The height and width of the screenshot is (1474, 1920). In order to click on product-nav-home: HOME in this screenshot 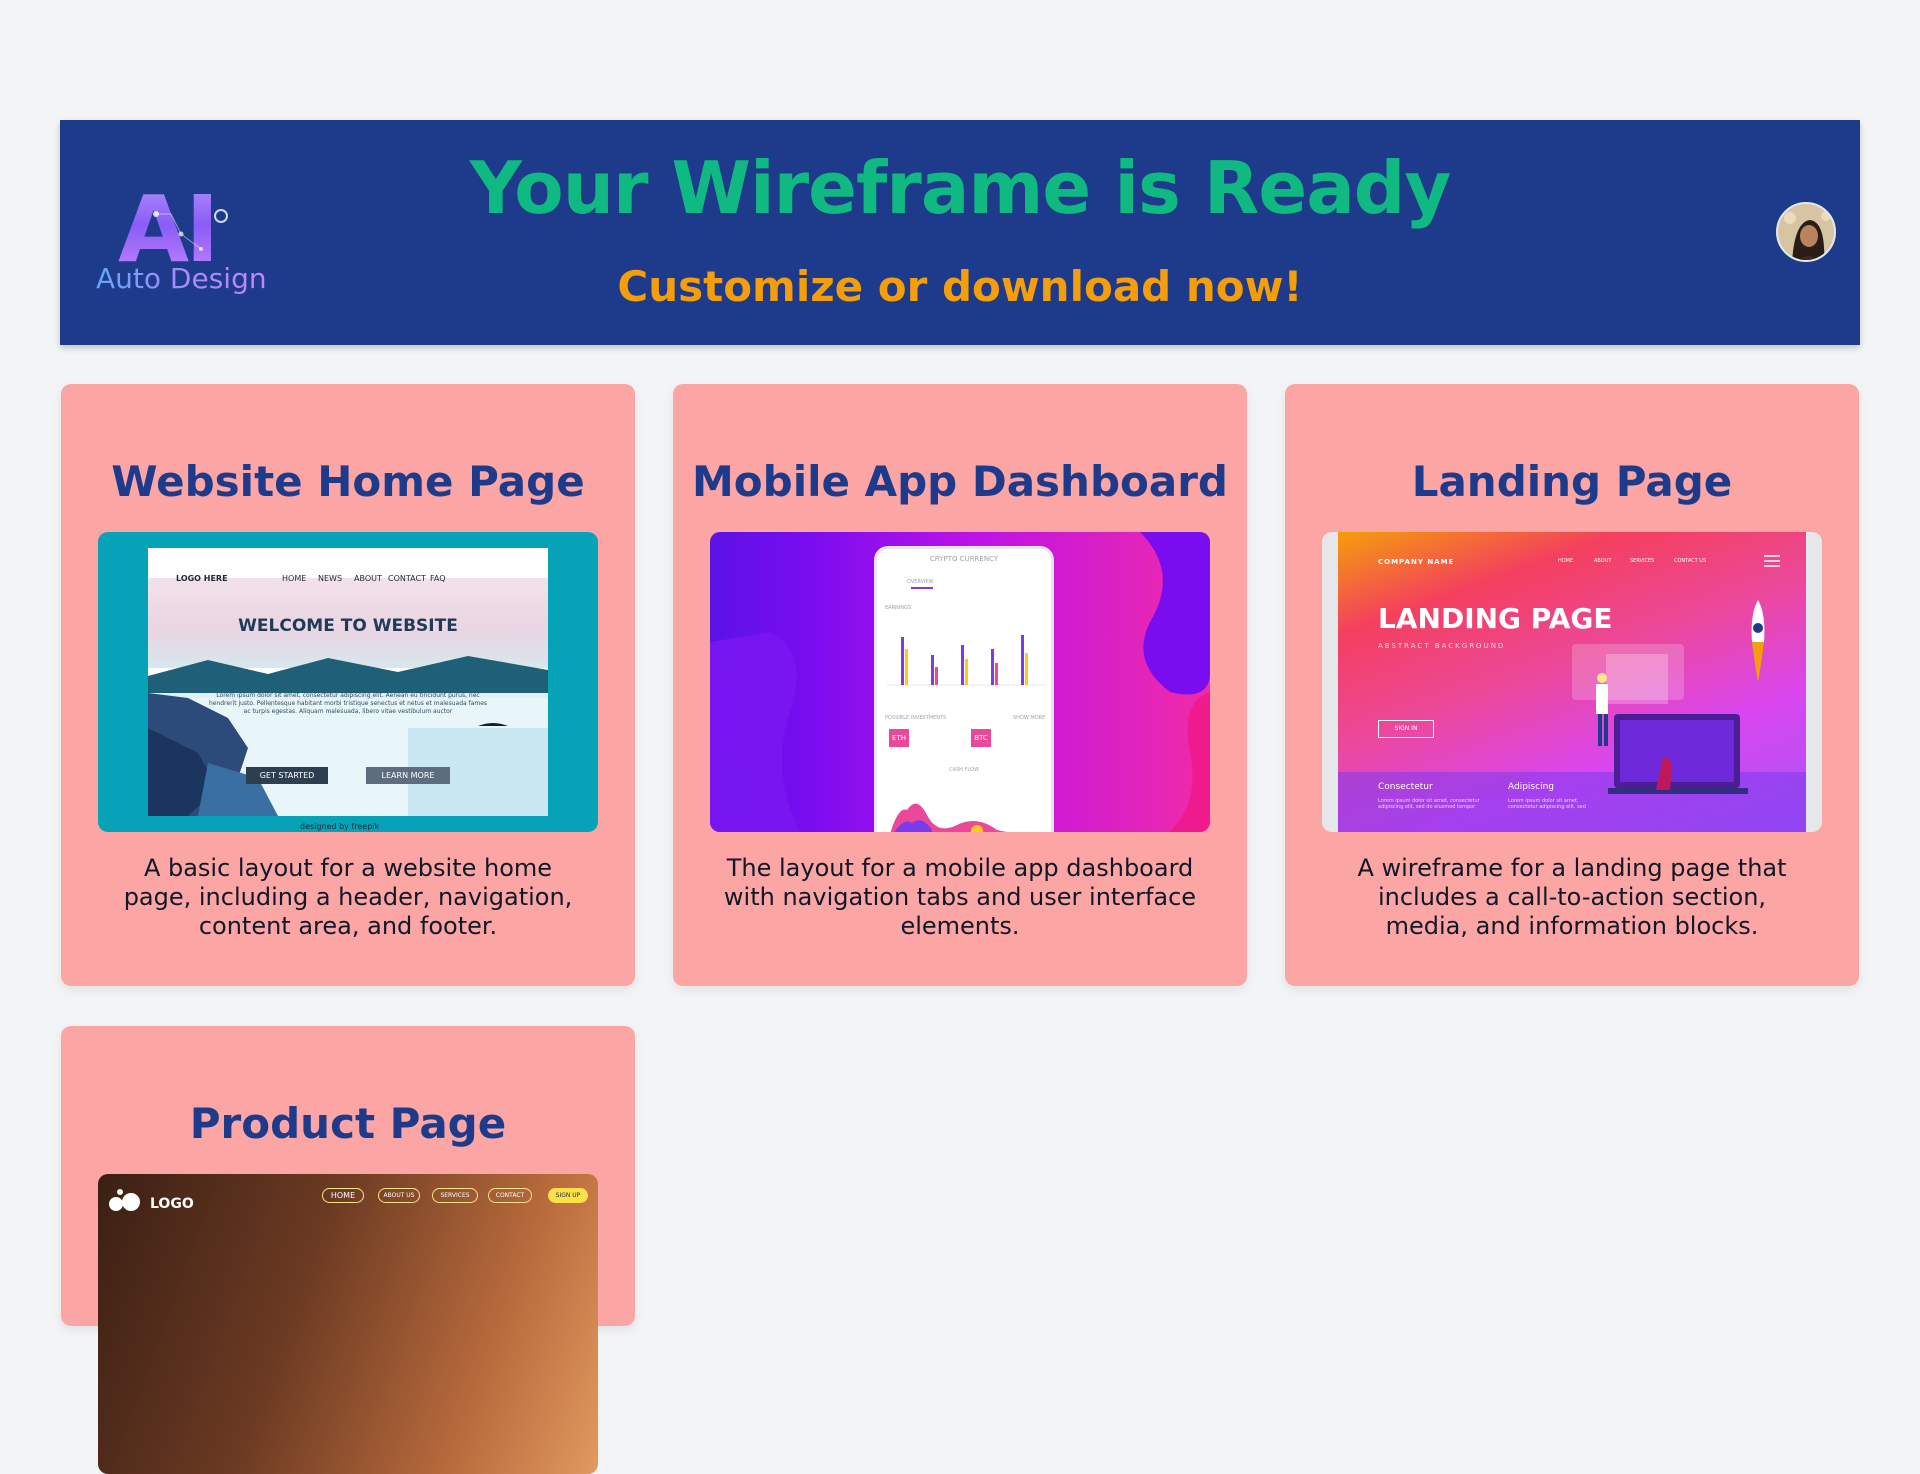, I will do `click(343, 1195)`.